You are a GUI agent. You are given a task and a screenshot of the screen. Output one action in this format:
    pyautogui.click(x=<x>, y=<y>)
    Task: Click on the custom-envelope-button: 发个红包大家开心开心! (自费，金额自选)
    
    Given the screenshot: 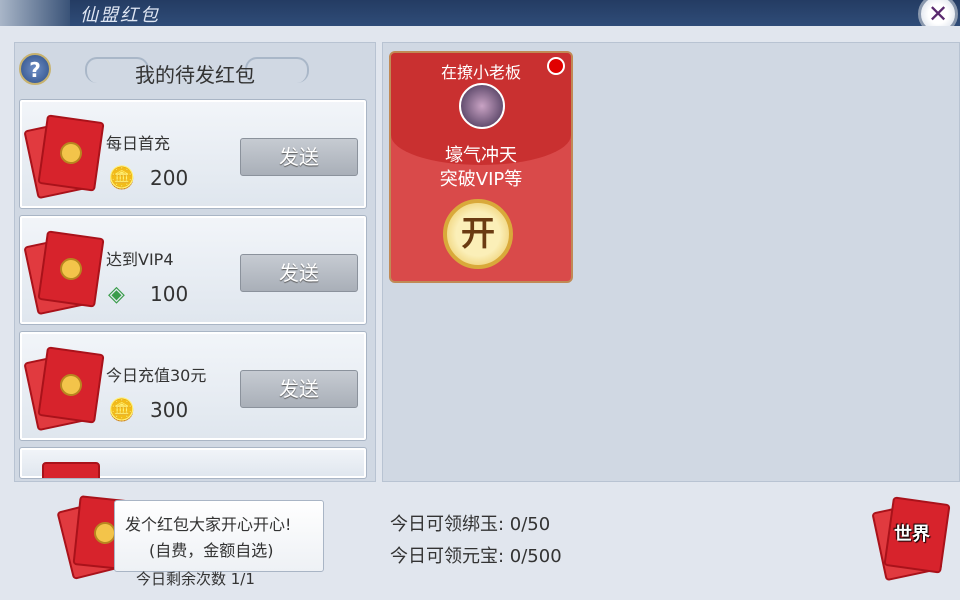 What is the action you would take?
    pyautogui.click(x=219, y=536)
    